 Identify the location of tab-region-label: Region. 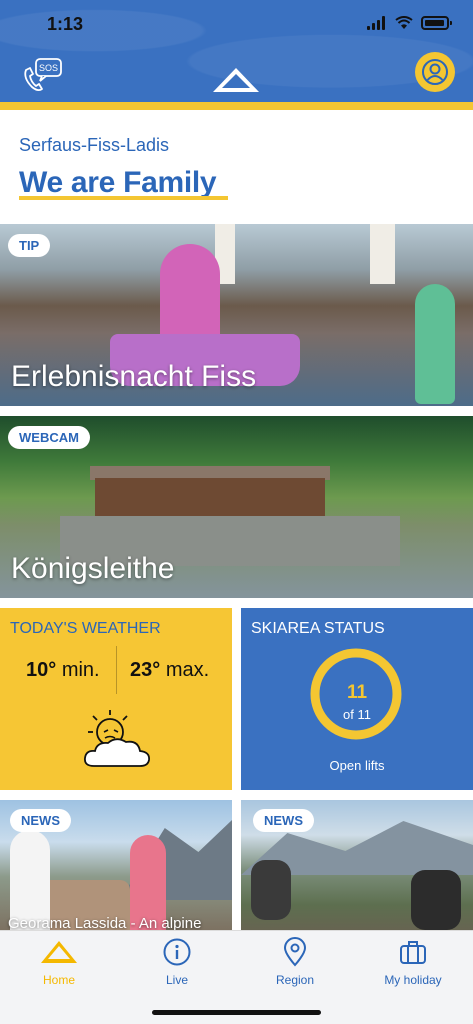
(295, 980).